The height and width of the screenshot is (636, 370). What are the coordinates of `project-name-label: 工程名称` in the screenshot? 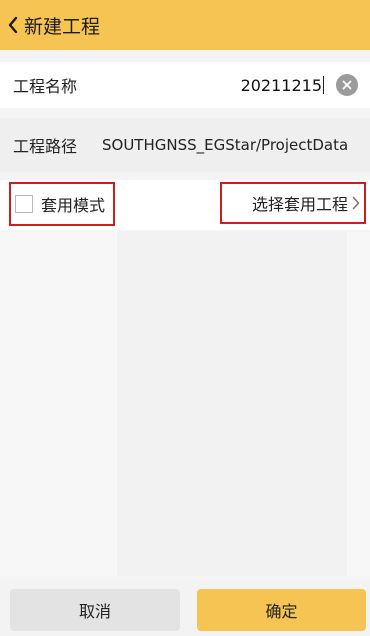 It's located at (45, 86).